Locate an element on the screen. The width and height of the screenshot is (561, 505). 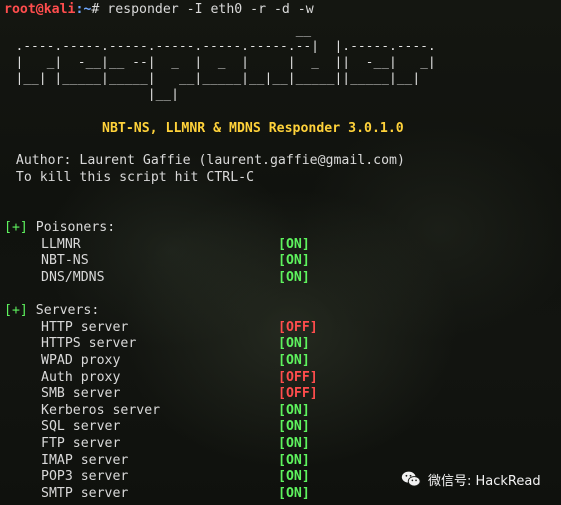
wechat-icon is located at coordinates (411, 479).